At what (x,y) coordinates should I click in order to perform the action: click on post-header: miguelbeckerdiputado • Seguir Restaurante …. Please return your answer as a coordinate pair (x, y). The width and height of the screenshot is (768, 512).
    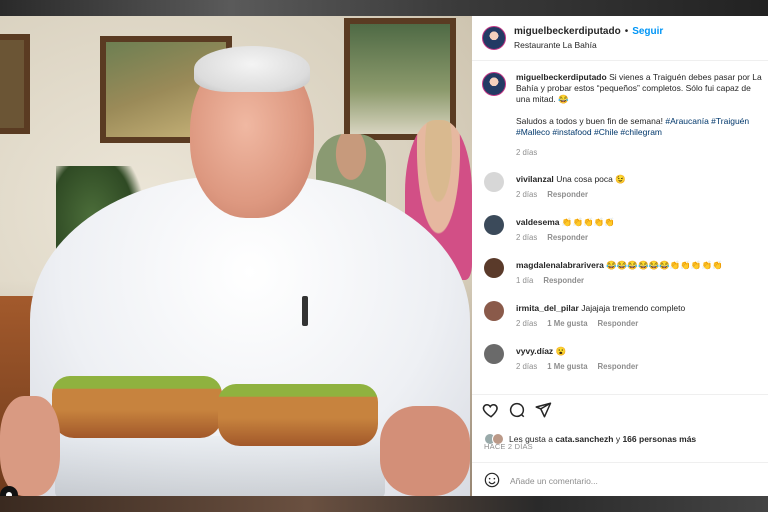
    Looking at the image, I should click on (620, 38).